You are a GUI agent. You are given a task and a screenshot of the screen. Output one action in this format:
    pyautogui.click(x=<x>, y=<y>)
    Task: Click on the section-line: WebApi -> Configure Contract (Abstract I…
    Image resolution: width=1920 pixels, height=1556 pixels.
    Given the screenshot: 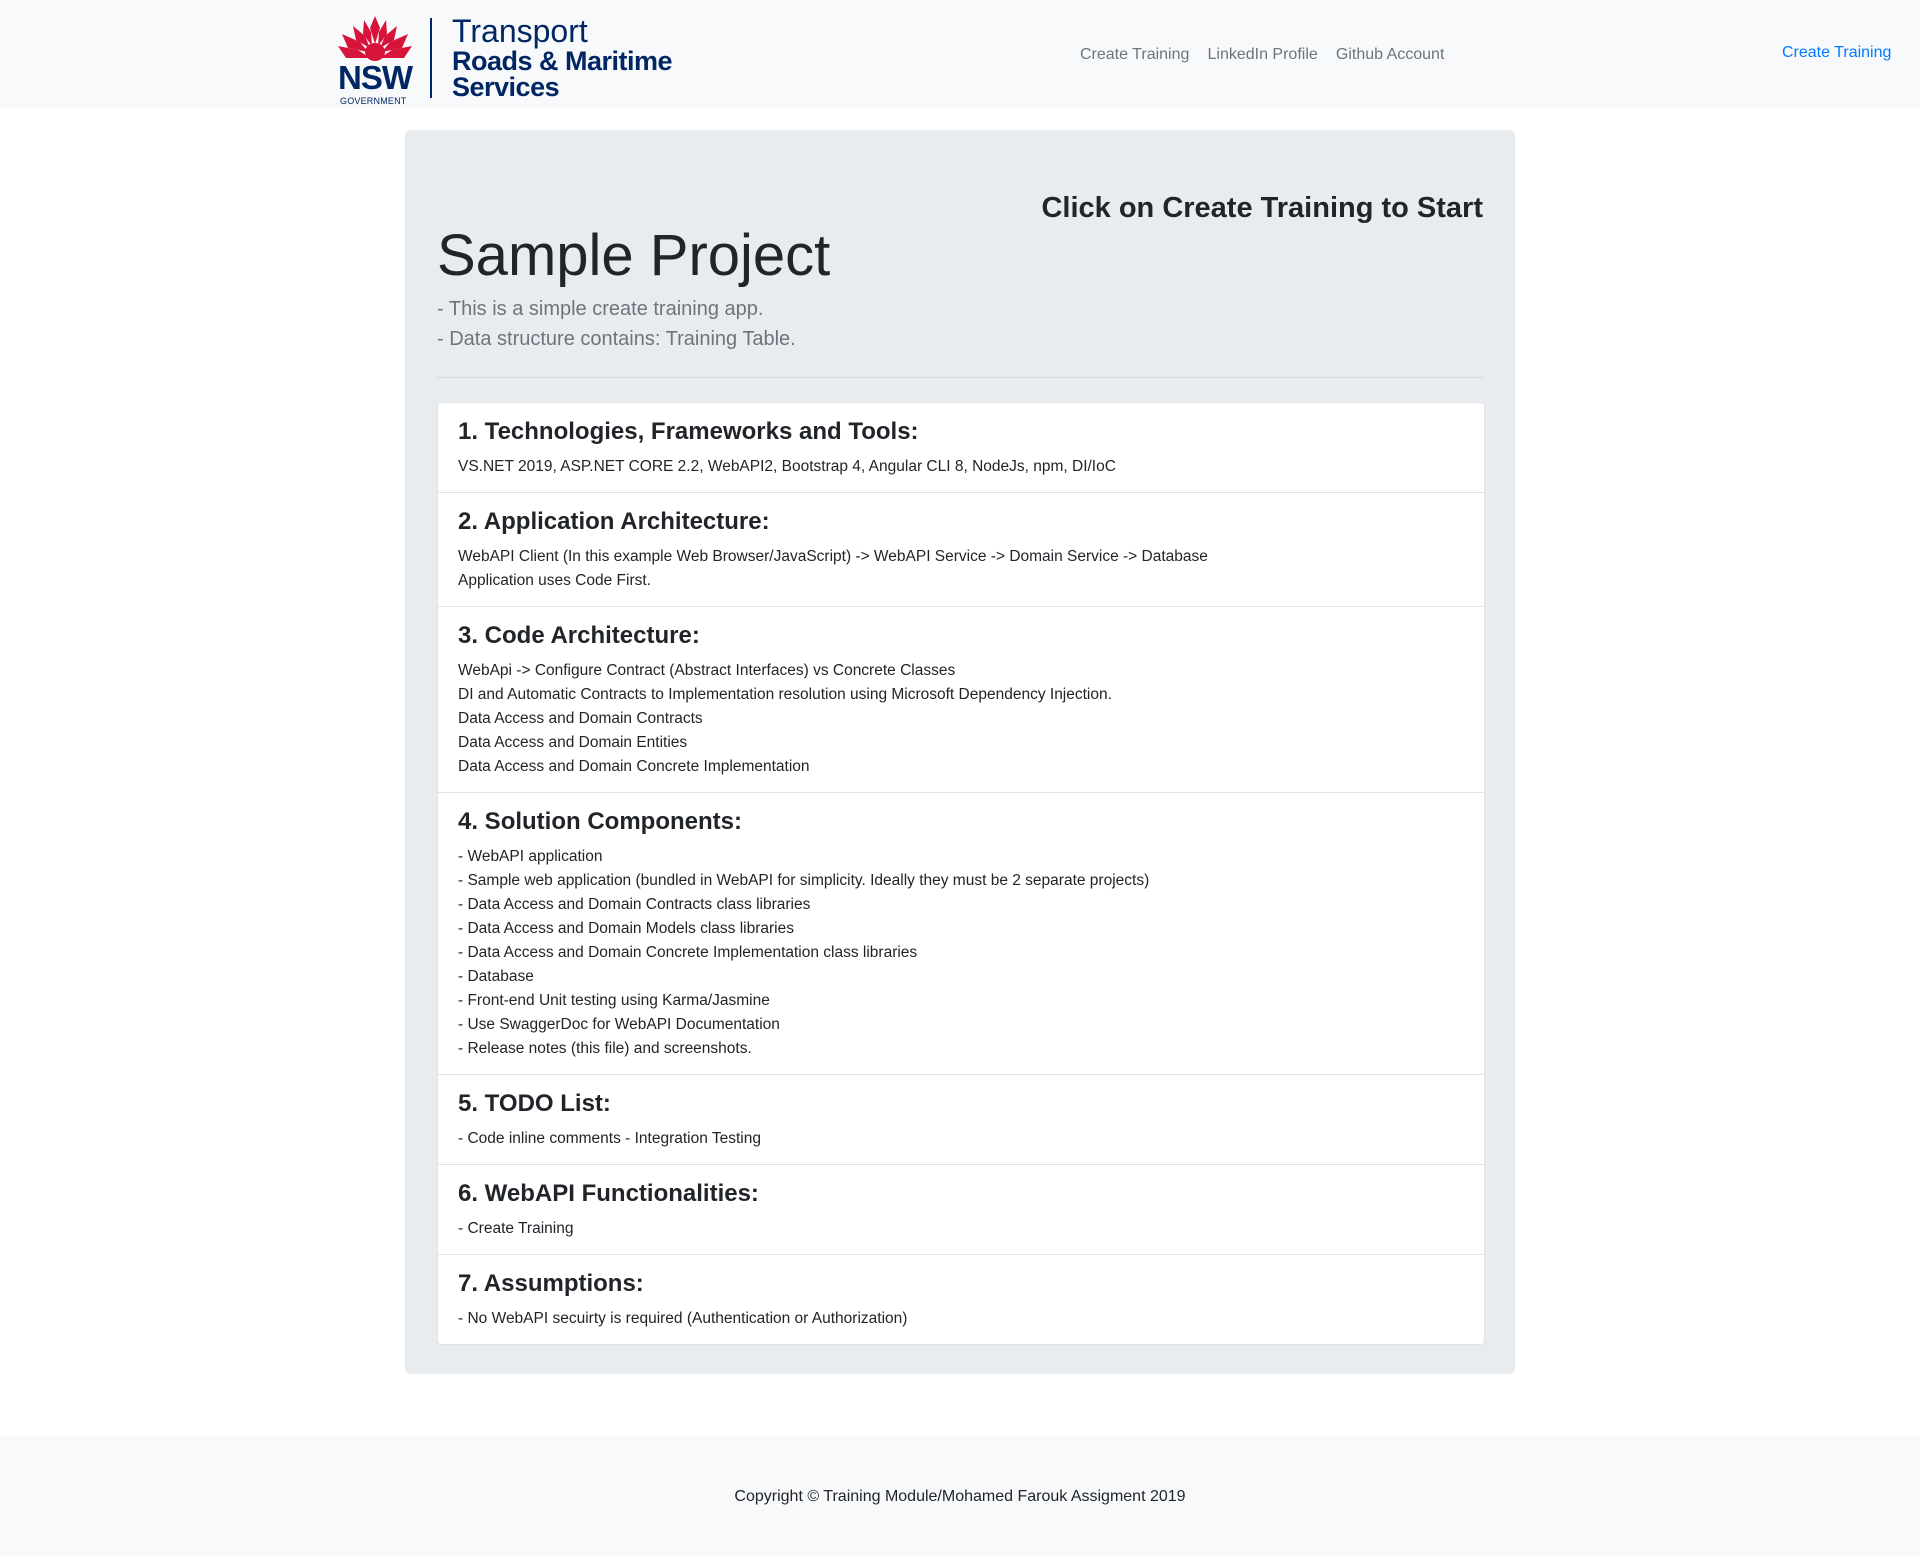 What is the action you would take?
    pyautogui.click(x=707, y=670)
    